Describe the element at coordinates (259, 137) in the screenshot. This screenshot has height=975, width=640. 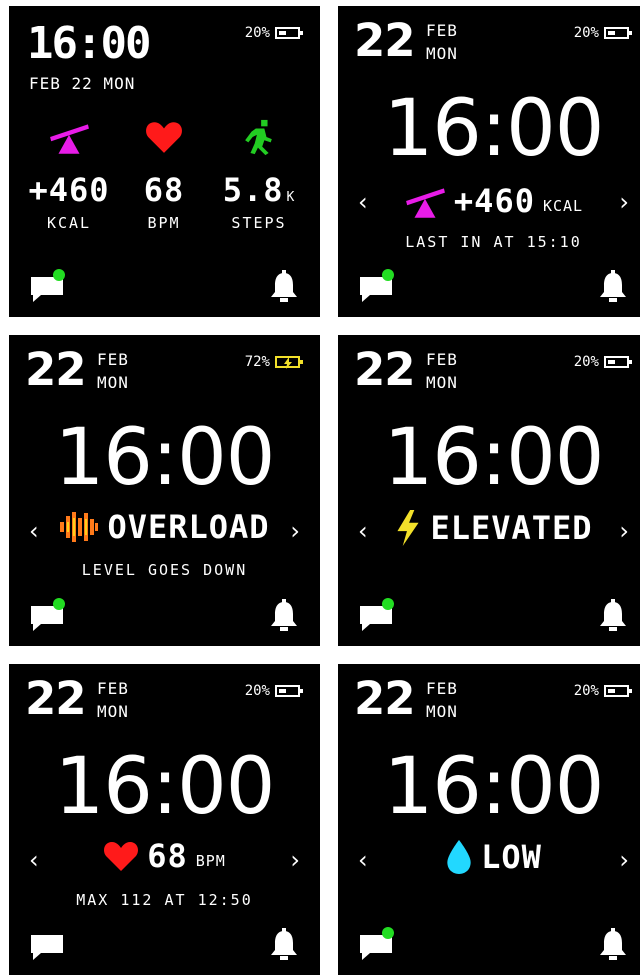
I see `running-person-icon` at that location.